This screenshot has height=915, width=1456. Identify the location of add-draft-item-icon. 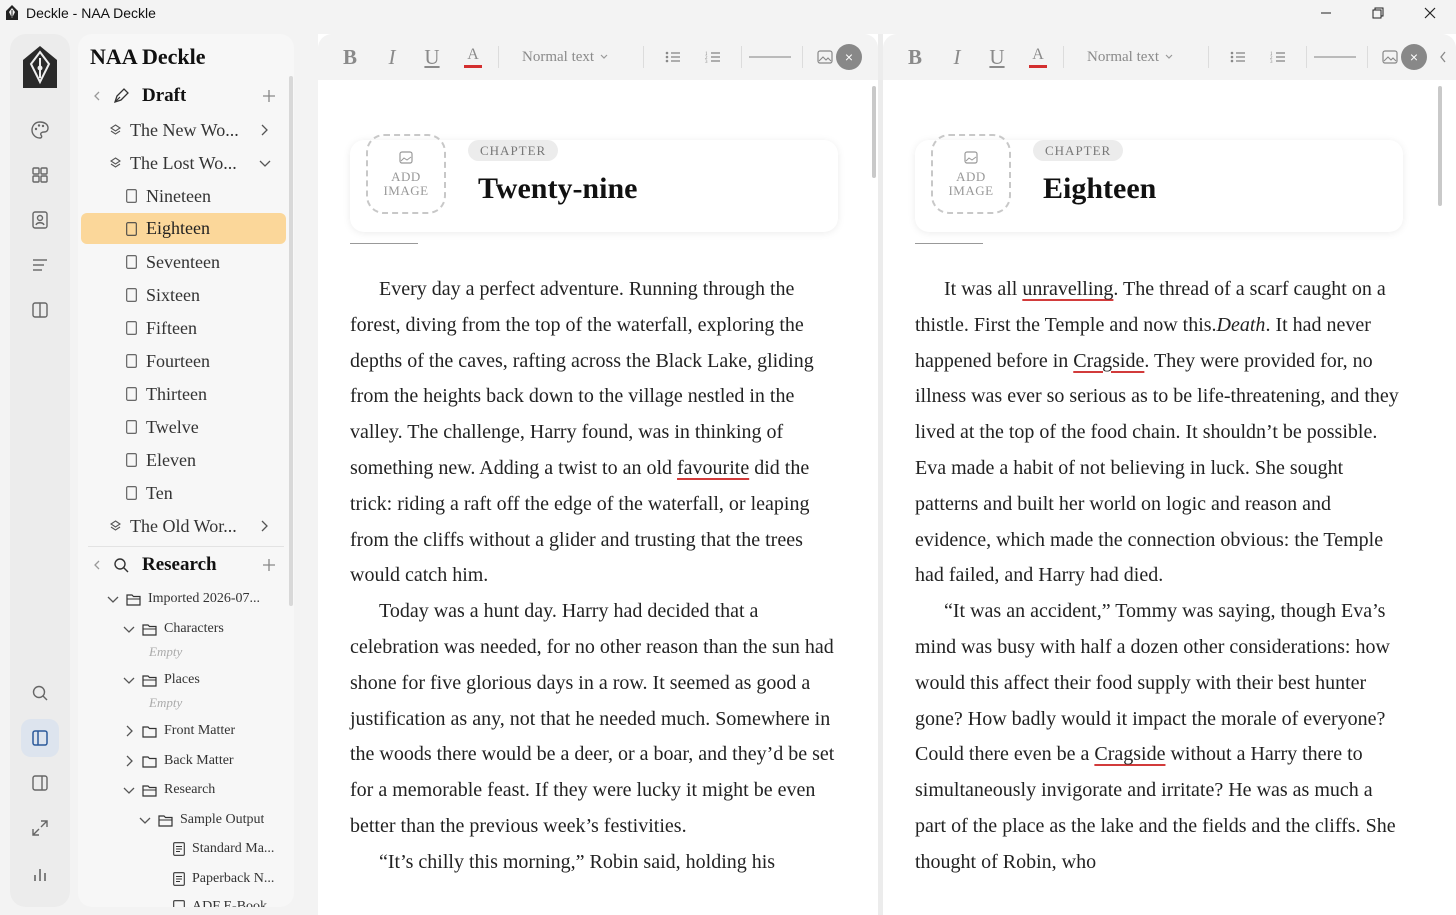
(269, 96).